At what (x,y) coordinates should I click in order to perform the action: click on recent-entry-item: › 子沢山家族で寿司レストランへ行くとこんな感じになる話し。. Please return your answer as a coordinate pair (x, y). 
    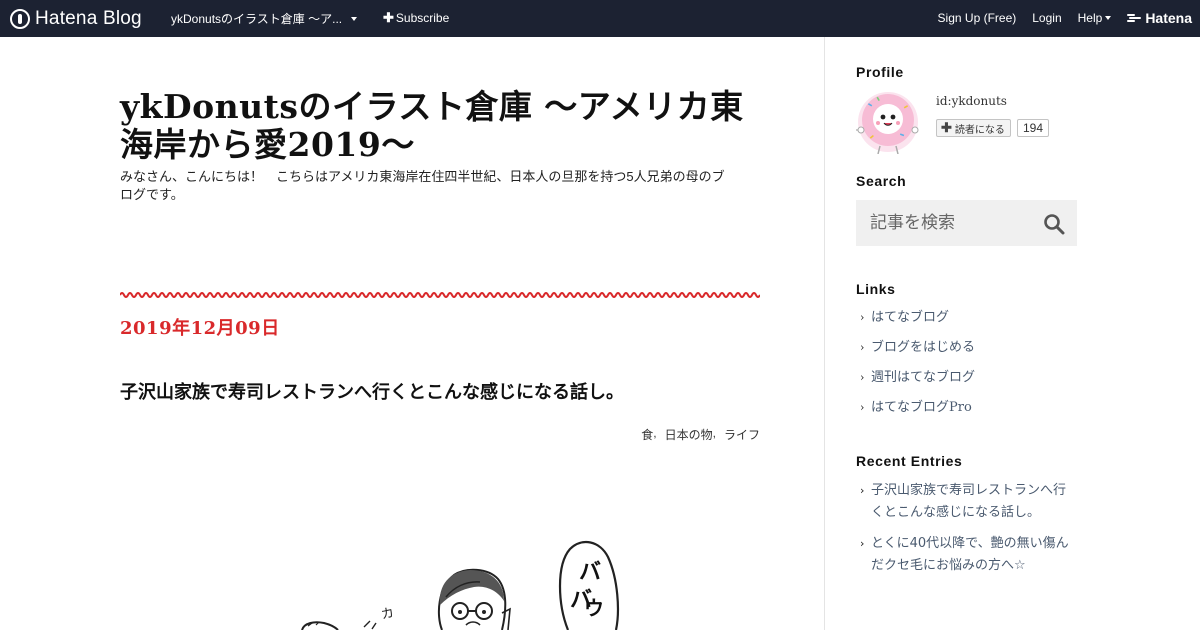
    Looking at the image, I should click on (966, 502).